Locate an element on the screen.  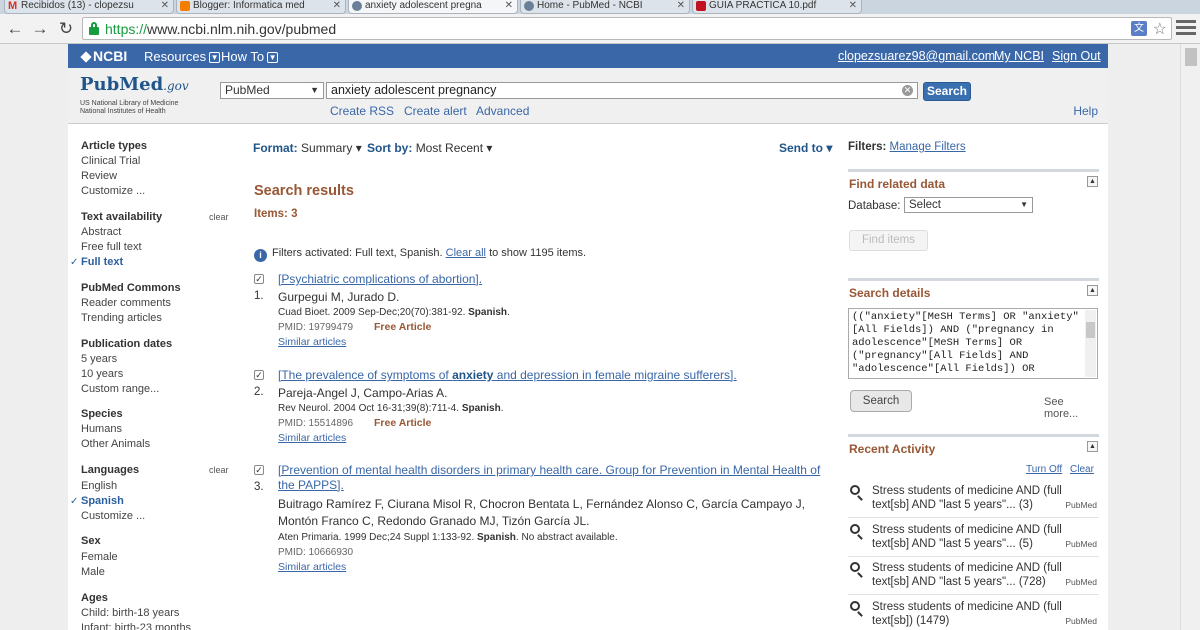
result-authors: Gurpegui M, Jurado D. is located at coordinates (339, 297).